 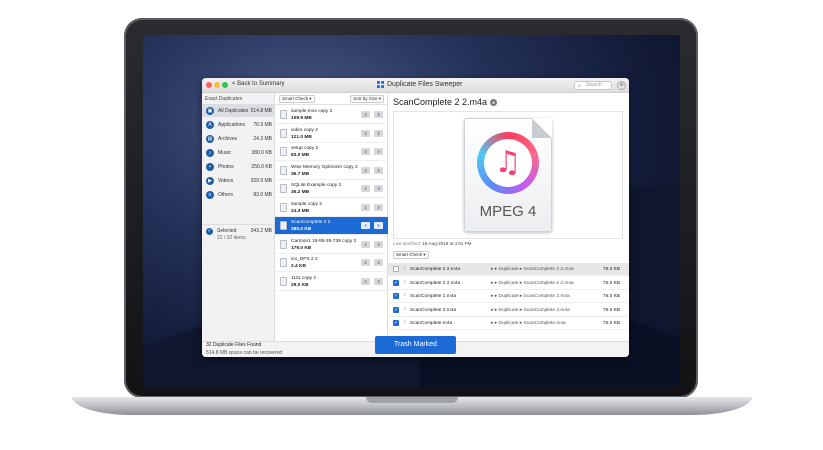 What do you see at coordinates (378, 151) in the screenshot?
I see `total-badge: 4` at bounding box center [378, 151].